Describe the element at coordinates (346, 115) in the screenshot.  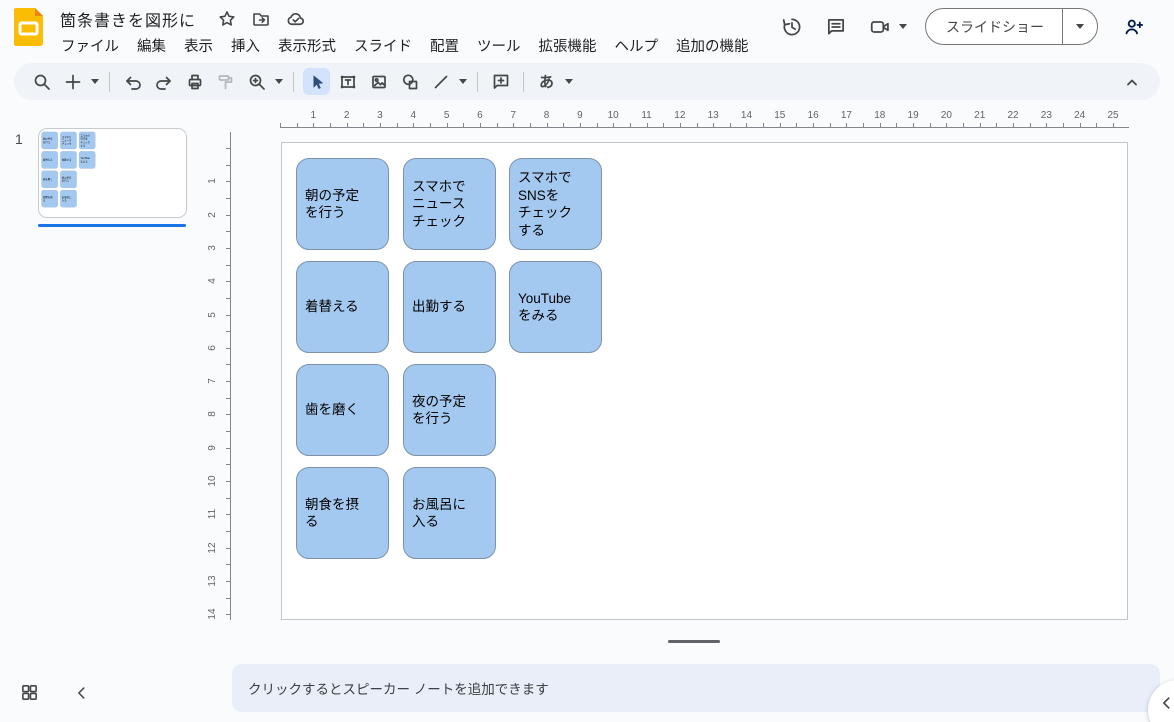
I see `ruler-number: 2` at that location.